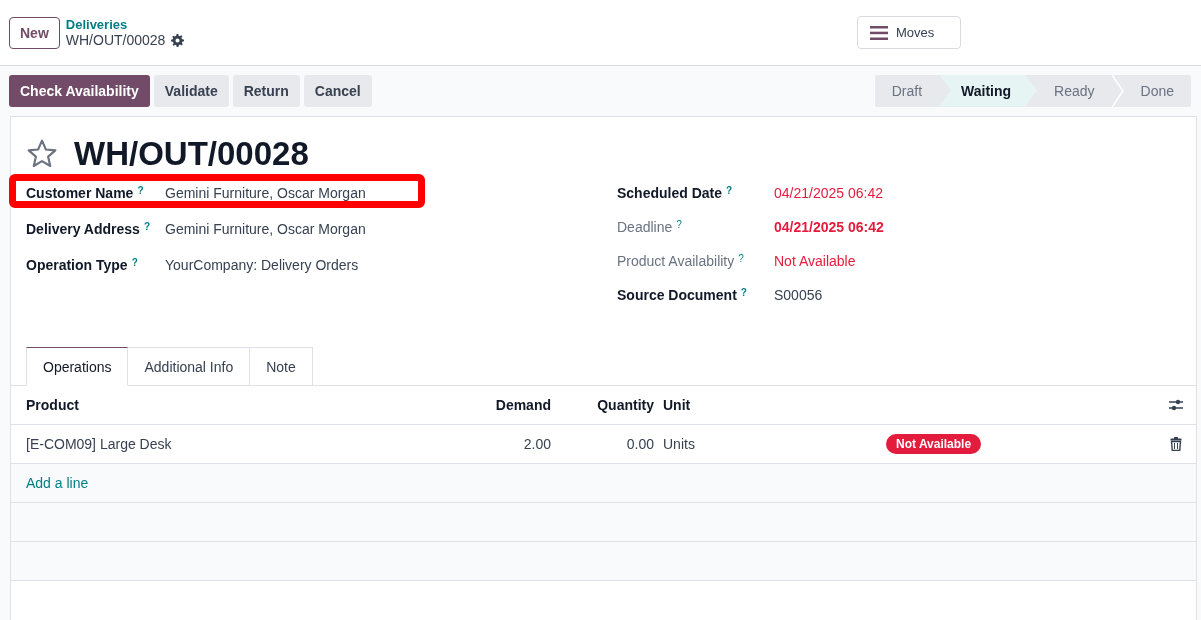  I want to click on new-button: New, so click(34, 32).